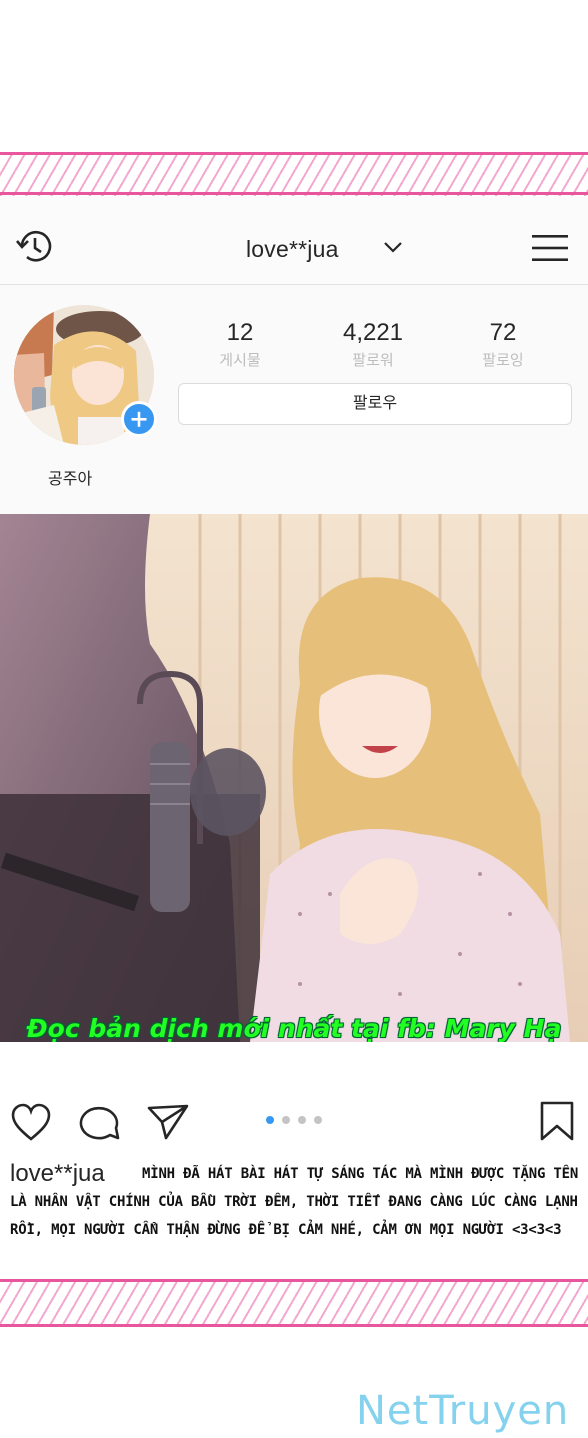 This screenshot has width=588, height=1438. What do you see at coordinates (373, 332) in the screenshot?
I see `followers-count: 4,221` at bounding box center [373, 332].